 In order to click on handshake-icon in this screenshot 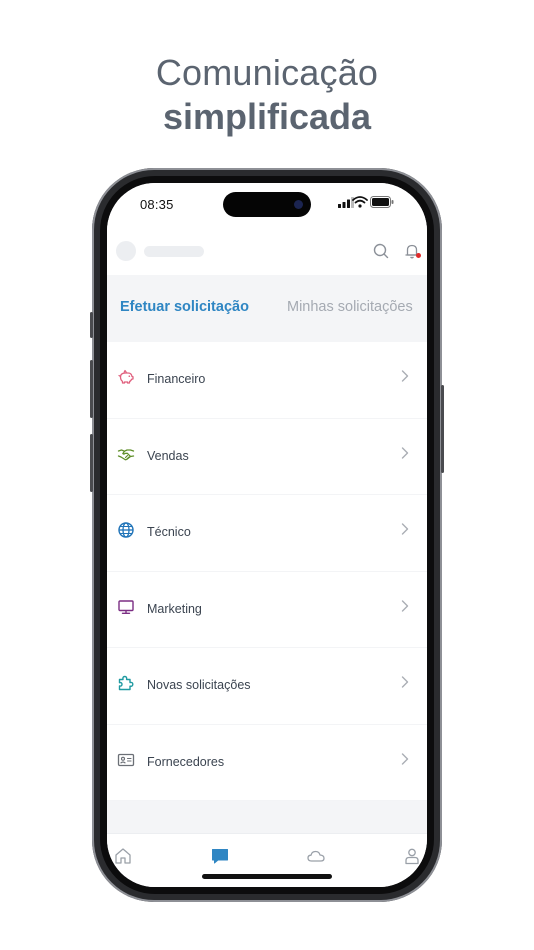, I will do `click(126, 454)`.